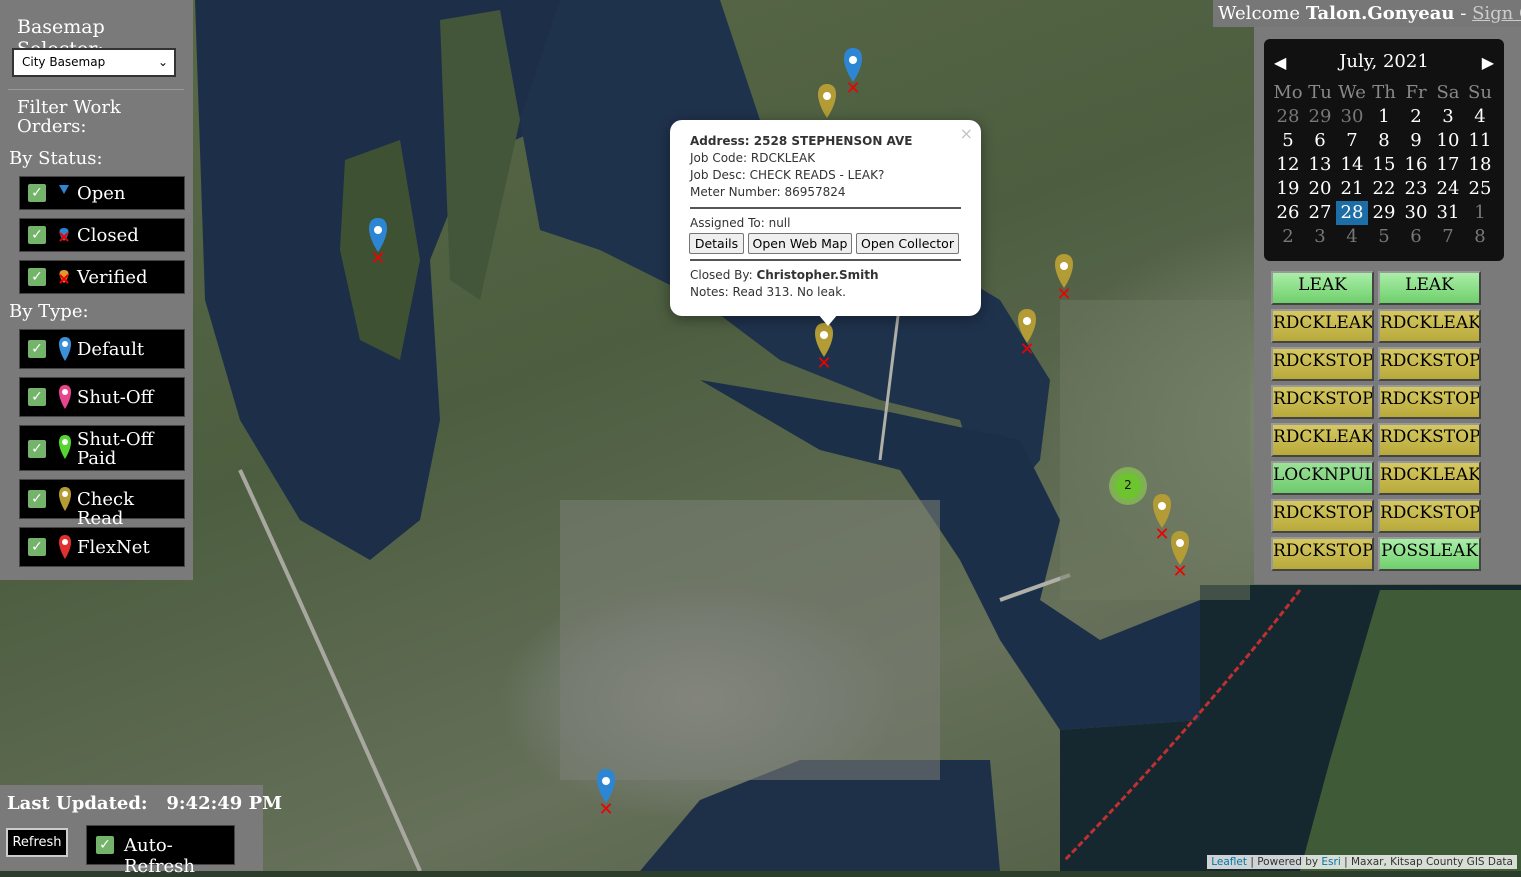 Image resolution: width=1521 pixels, height=877 pixels. What do you see at coordinates (1480, 141) in the screenshot?
I see `calendar-day: 11` at bounding box center [1480, 141].